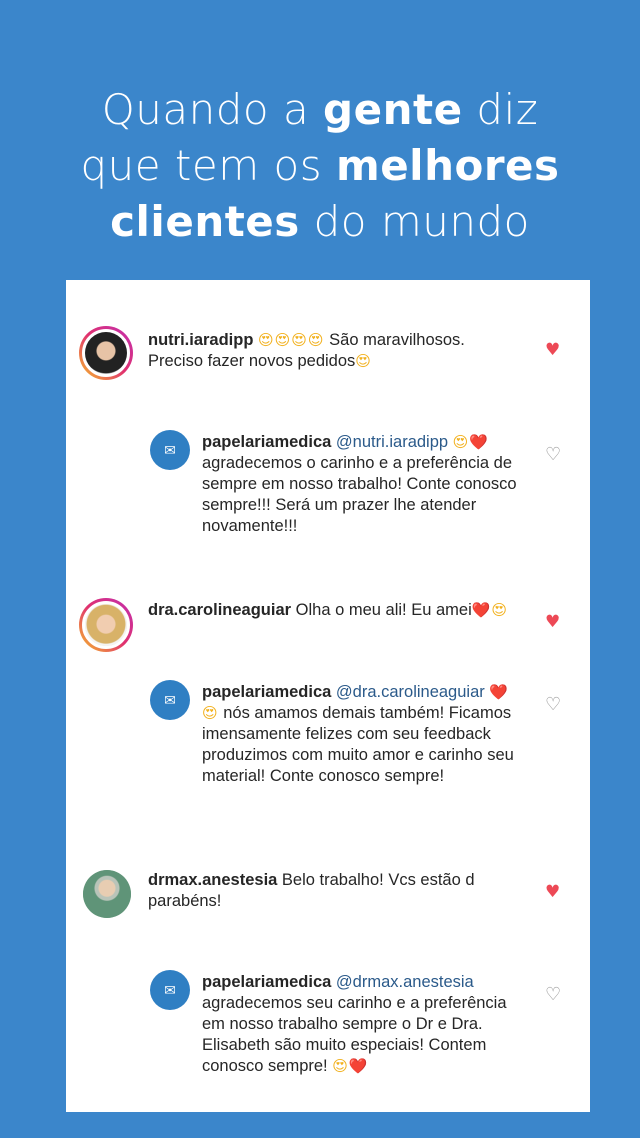 The image size is (640, 1138). What do you see at coordinates (291, 340) in the screenshot?
I see `emoji: 😍😍😍😍` at bounding box center [291, 340].